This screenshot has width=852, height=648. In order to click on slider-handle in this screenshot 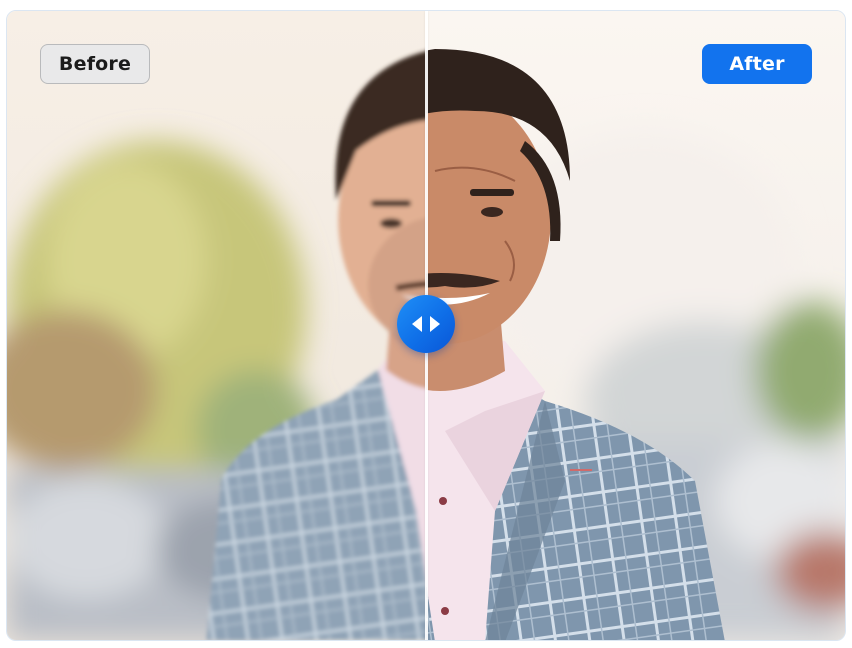, I will do `click(426, 324)`.